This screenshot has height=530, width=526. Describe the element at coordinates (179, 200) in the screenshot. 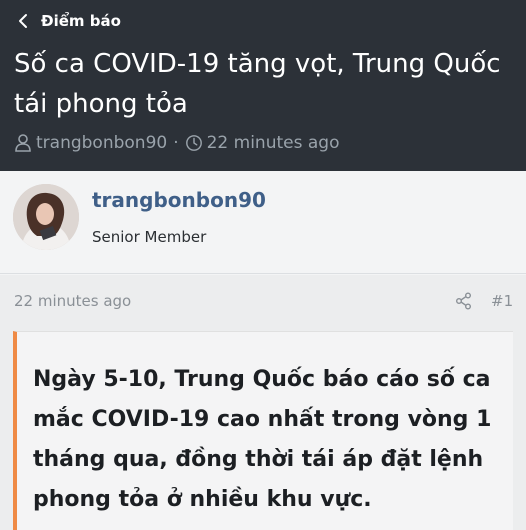

I see `post-username: trangbonbon90` at that location.